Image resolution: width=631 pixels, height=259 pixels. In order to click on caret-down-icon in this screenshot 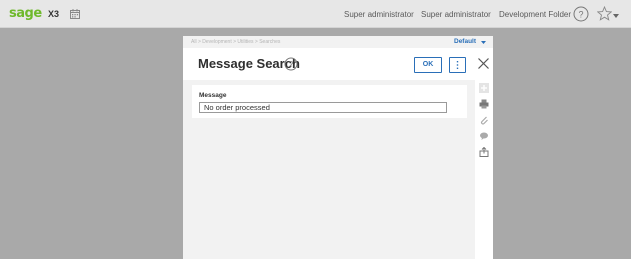, I will do `click(616, 16)`.